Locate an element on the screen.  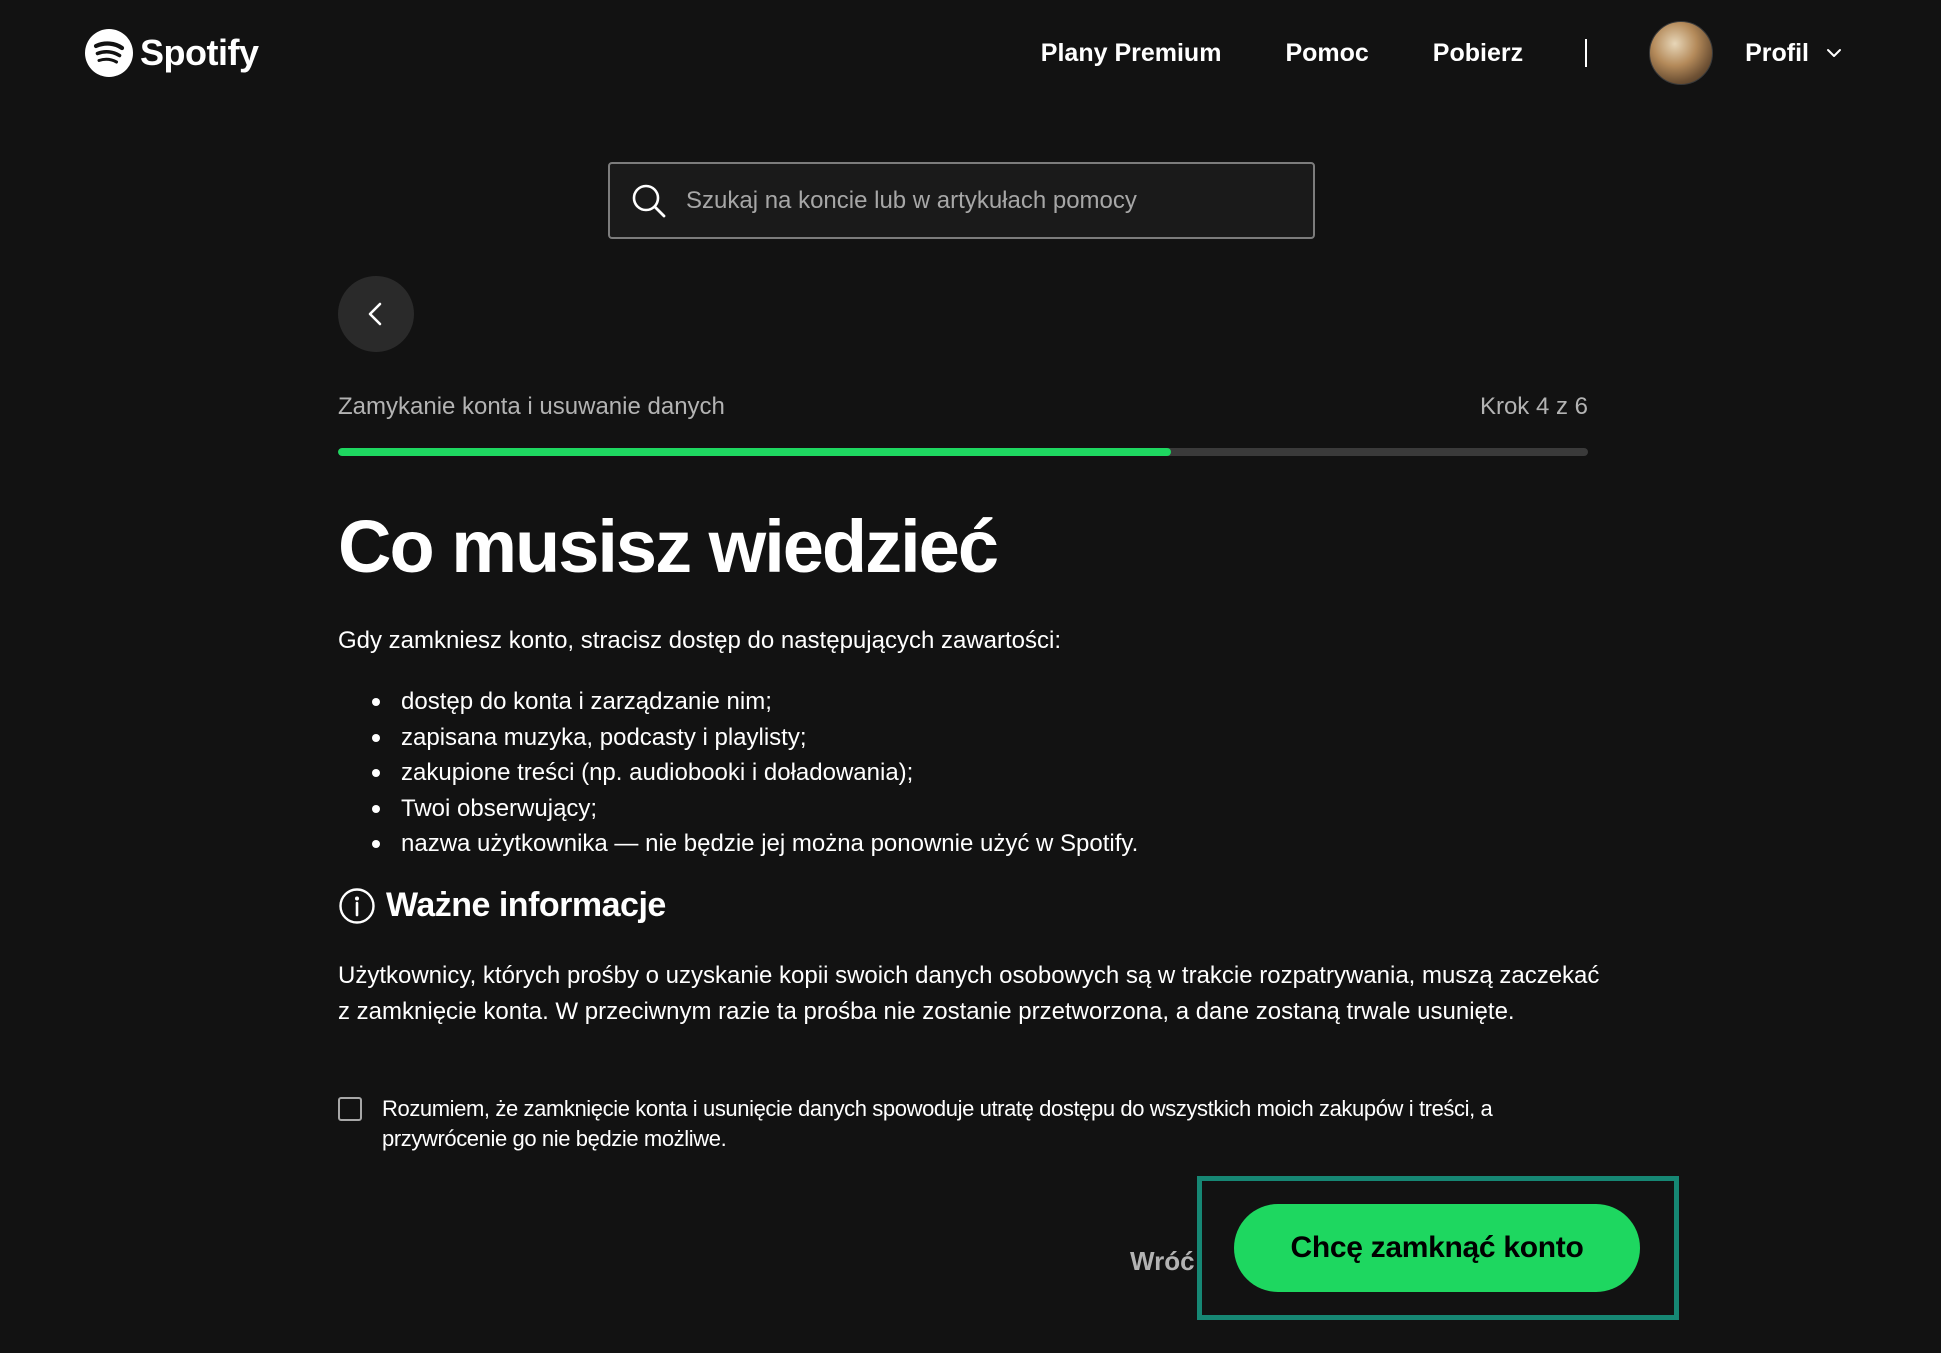
profile-label: Profil is located at coordinates (1777, 52).